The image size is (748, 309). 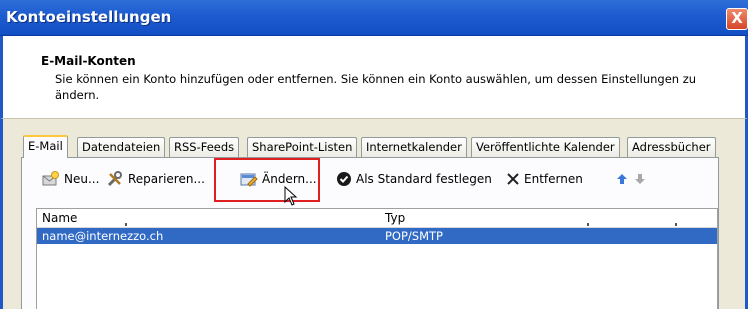 What do you see at coordinates (302, 147) in the screenshot?
I see `tab-sharepoint-listen: SharePoint-Listen` at bounding box center [302, 147].